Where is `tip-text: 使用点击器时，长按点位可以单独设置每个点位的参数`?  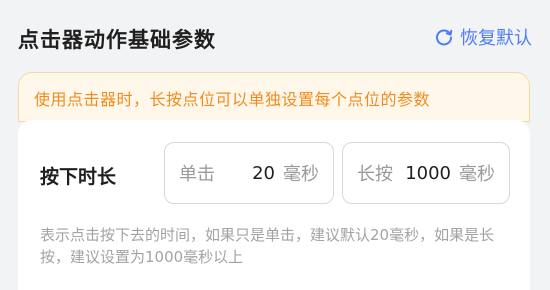
tip-text: 使用点击器时，长按点位可以单独设置每个点位的参数 is located at coordinates (232, 99).